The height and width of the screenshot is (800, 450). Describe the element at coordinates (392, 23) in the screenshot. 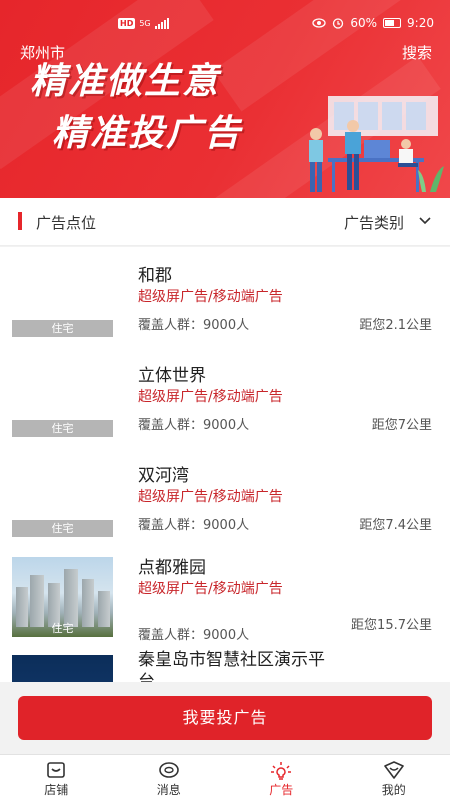

I see `battery-icon` at that location.